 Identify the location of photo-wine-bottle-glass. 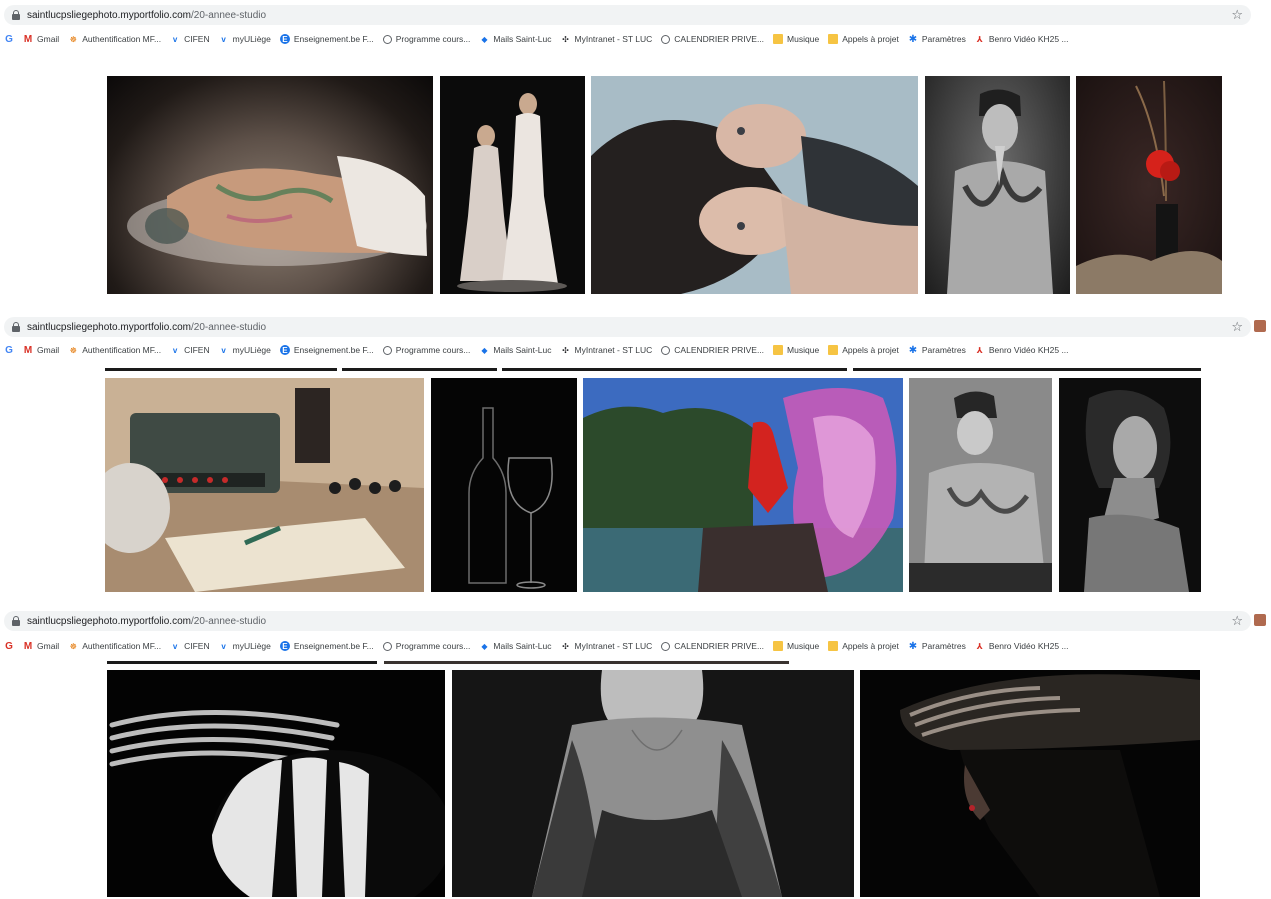
(504, 485).